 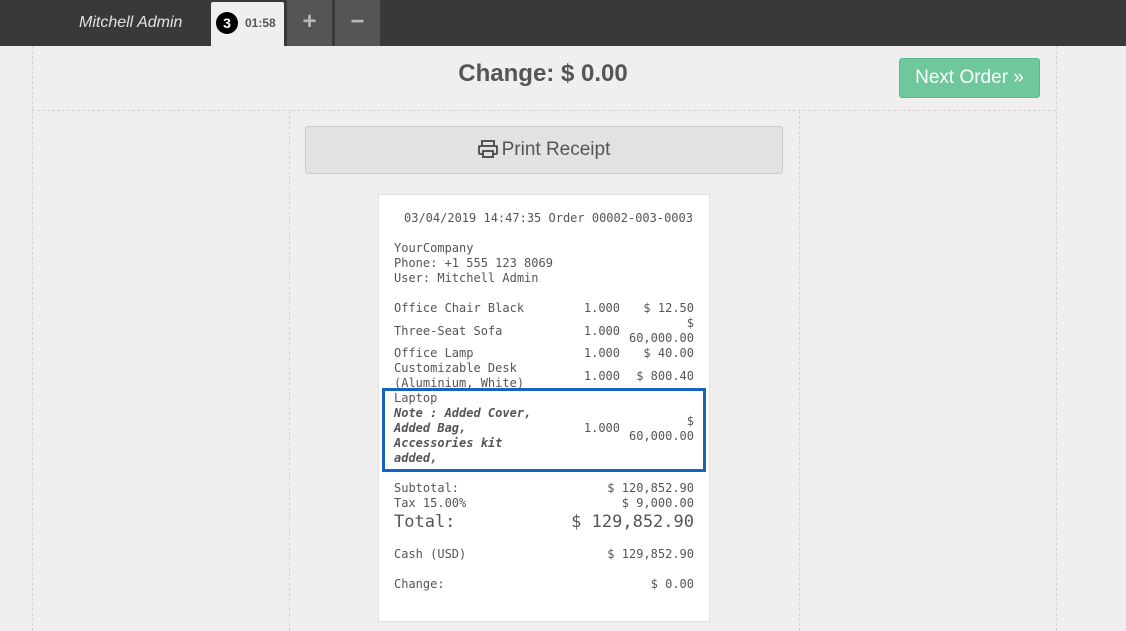 I want to click on change-label: Change:, so click(x=419, y=584).